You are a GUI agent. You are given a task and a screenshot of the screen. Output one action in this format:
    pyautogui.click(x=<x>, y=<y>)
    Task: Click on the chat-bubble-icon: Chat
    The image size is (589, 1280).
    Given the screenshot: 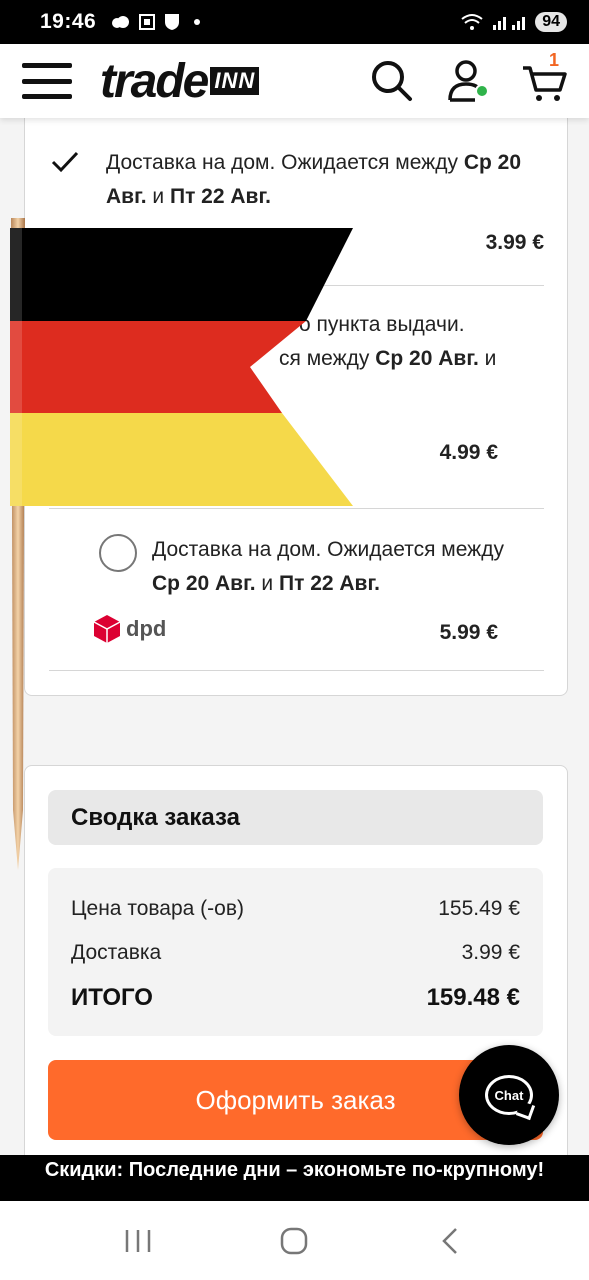 What is the action you would take?
    pyautogui.click(x=509, y=1095)
    